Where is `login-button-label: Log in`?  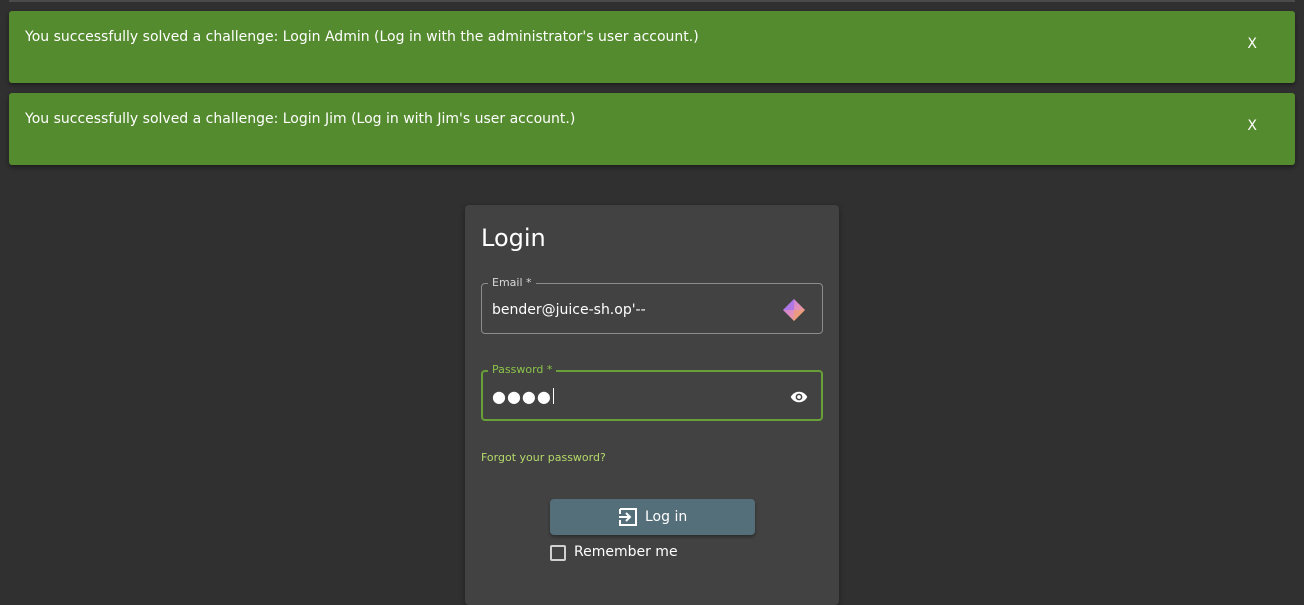
login-button-label: Log in is located at coordinates (666, 517).